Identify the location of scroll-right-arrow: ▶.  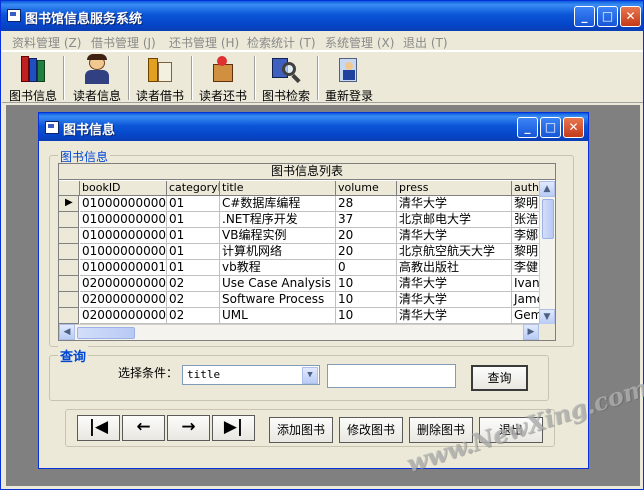
(531, 332).